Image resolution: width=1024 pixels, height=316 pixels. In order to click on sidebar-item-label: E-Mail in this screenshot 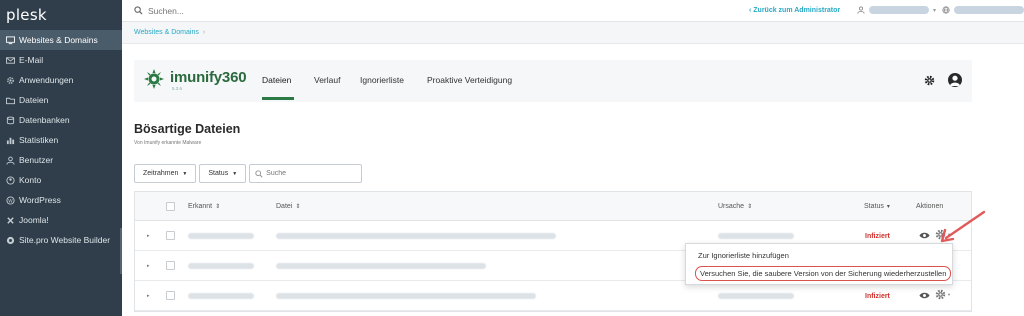, I will do `click(31, 60)`.